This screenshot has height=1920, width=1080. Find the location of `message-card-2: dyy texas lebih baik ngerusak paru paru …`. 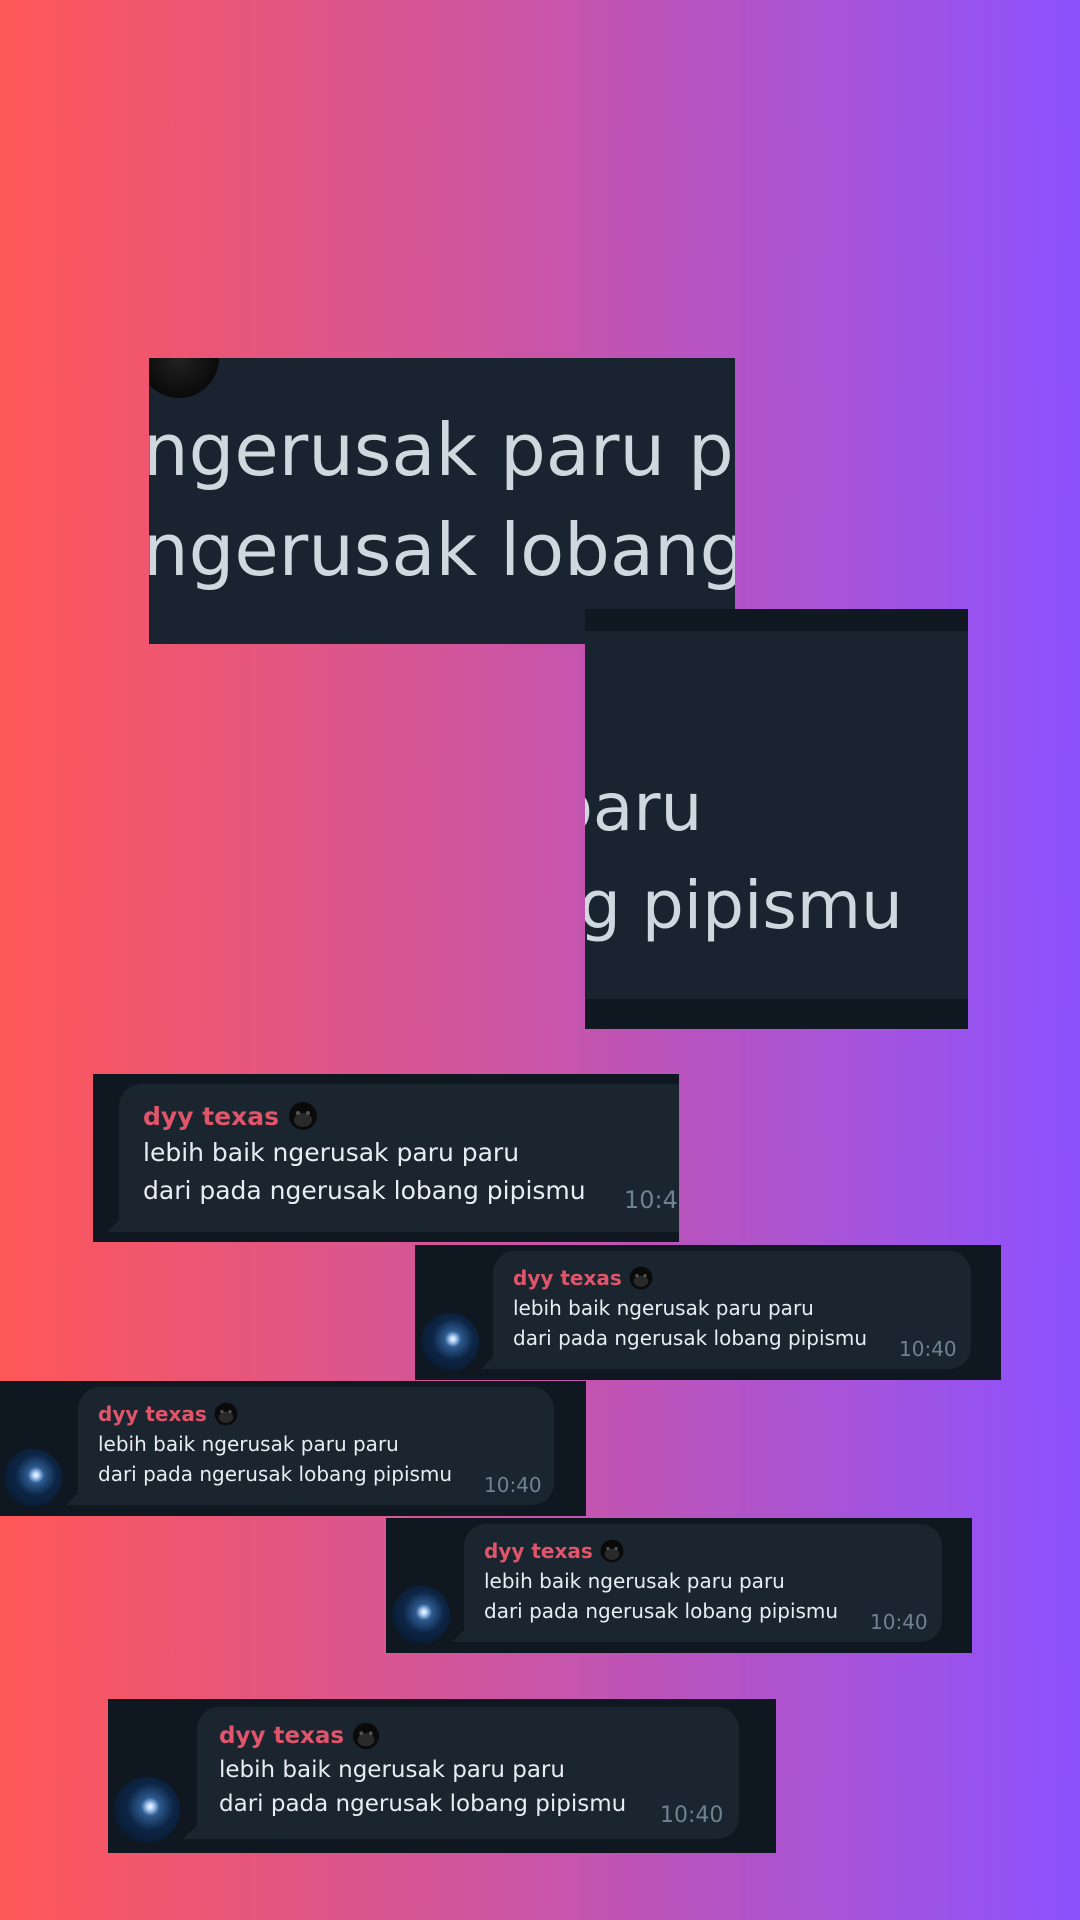

message-card-2: dyy texas lebih baik ngerusak paru paru … is located at coordinates (708, 1312).